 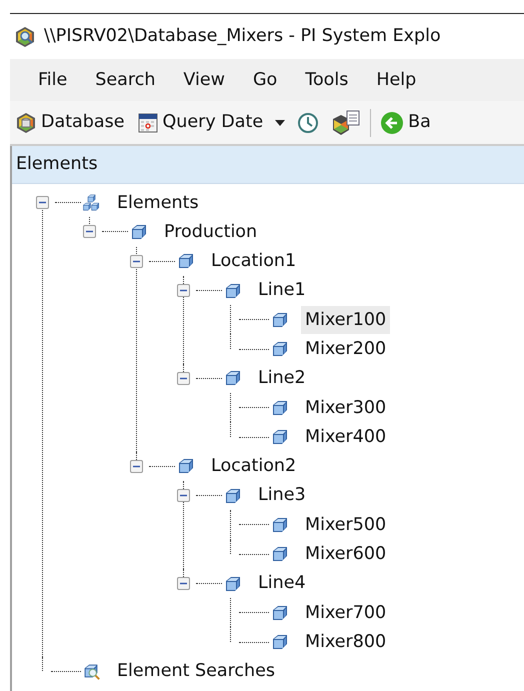 What do you see at coordinates (345, 437) in the screenshot?
I see `tree-item: Mixer400` at bounding box center [345, 437].